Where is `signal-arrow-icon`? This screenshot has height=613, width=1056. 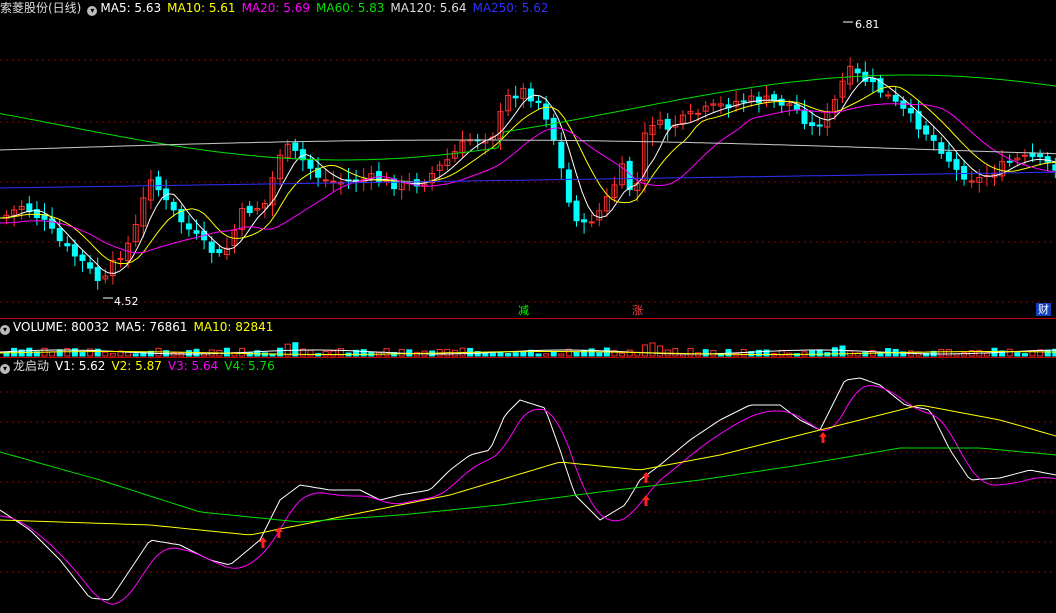
signal-arrow-icon is located at coordinates (823, 437).